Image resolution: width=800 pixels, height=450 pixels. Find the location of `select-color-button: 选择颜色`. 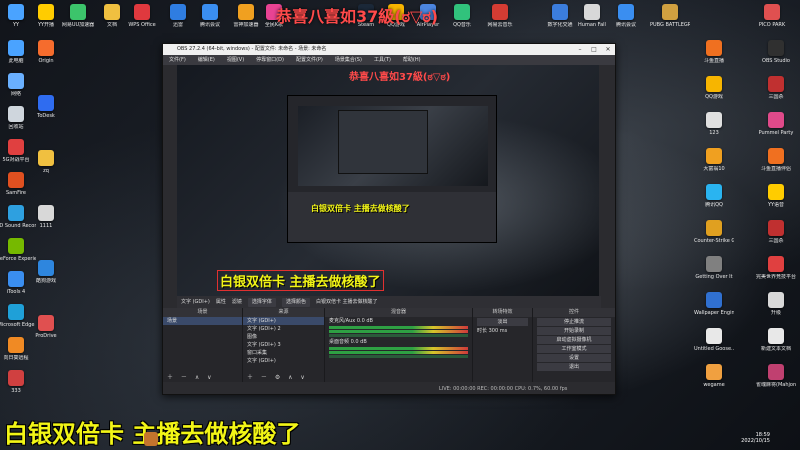

select-color-button: 选择颜色 is located at coordinates (295, 302).